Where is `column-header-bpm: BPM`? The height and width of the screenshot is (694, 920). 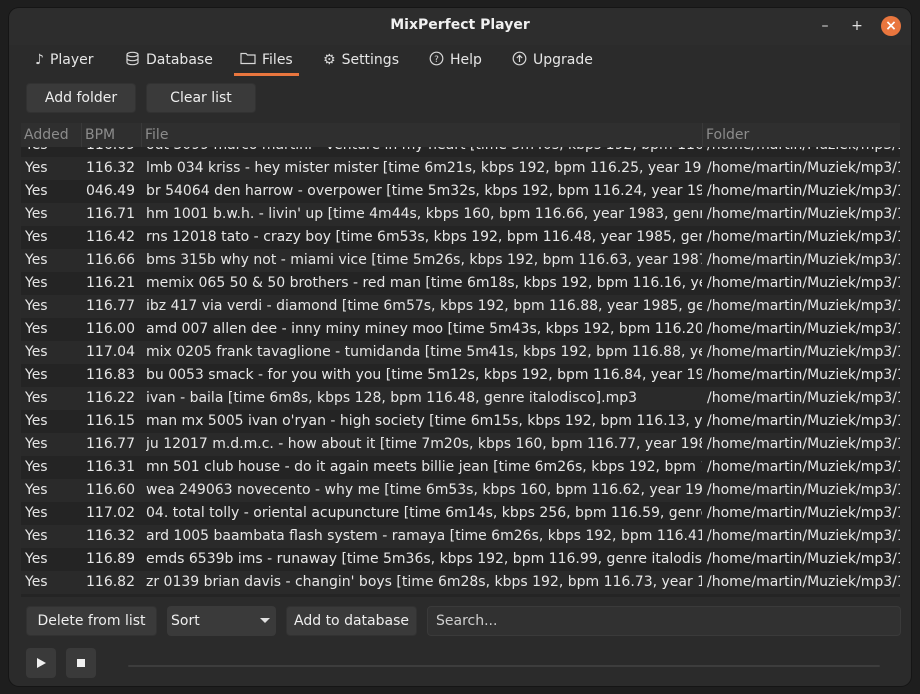
column-header-bpm: BPM is located at coordinates (112, 135).